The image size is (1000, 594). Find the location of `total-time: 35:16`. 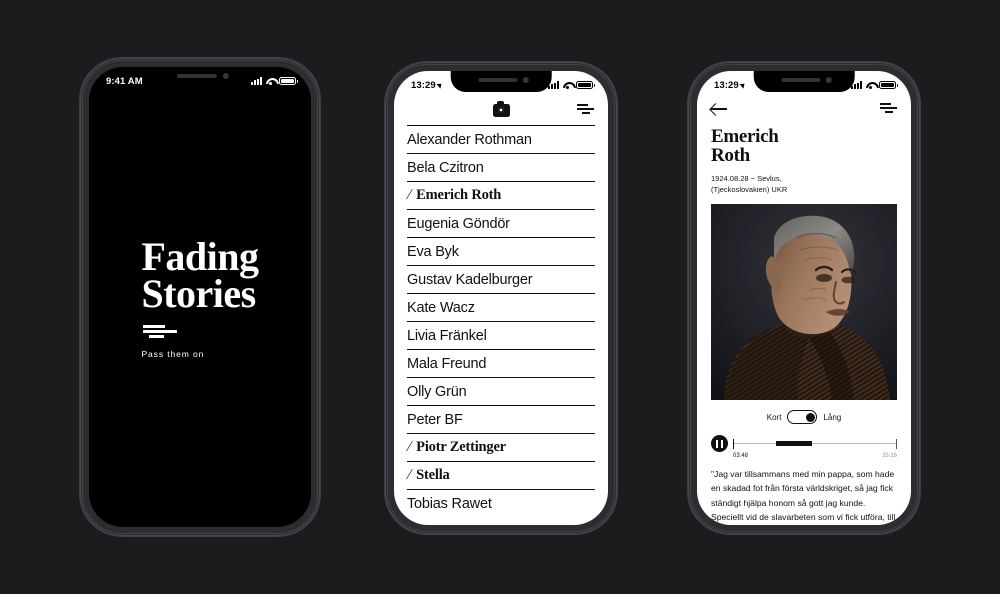

total-time: 35:16 is located at coordinates (889, 456).